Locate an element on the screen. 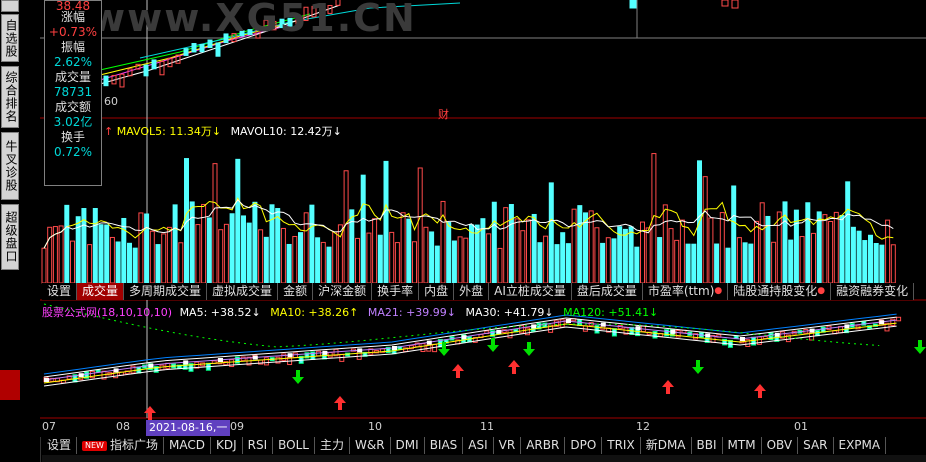  indicator-tab-11: VR is located at coordinates (508, 445).